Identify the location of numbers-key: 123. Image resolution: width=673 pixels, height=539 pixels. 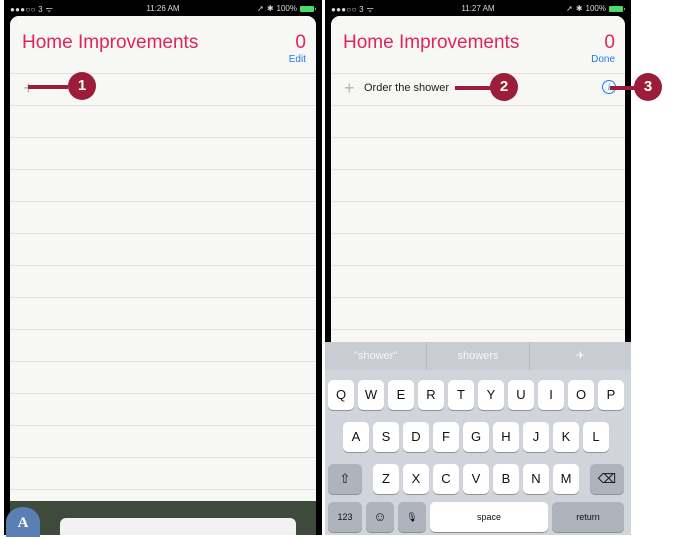
(345, 517).